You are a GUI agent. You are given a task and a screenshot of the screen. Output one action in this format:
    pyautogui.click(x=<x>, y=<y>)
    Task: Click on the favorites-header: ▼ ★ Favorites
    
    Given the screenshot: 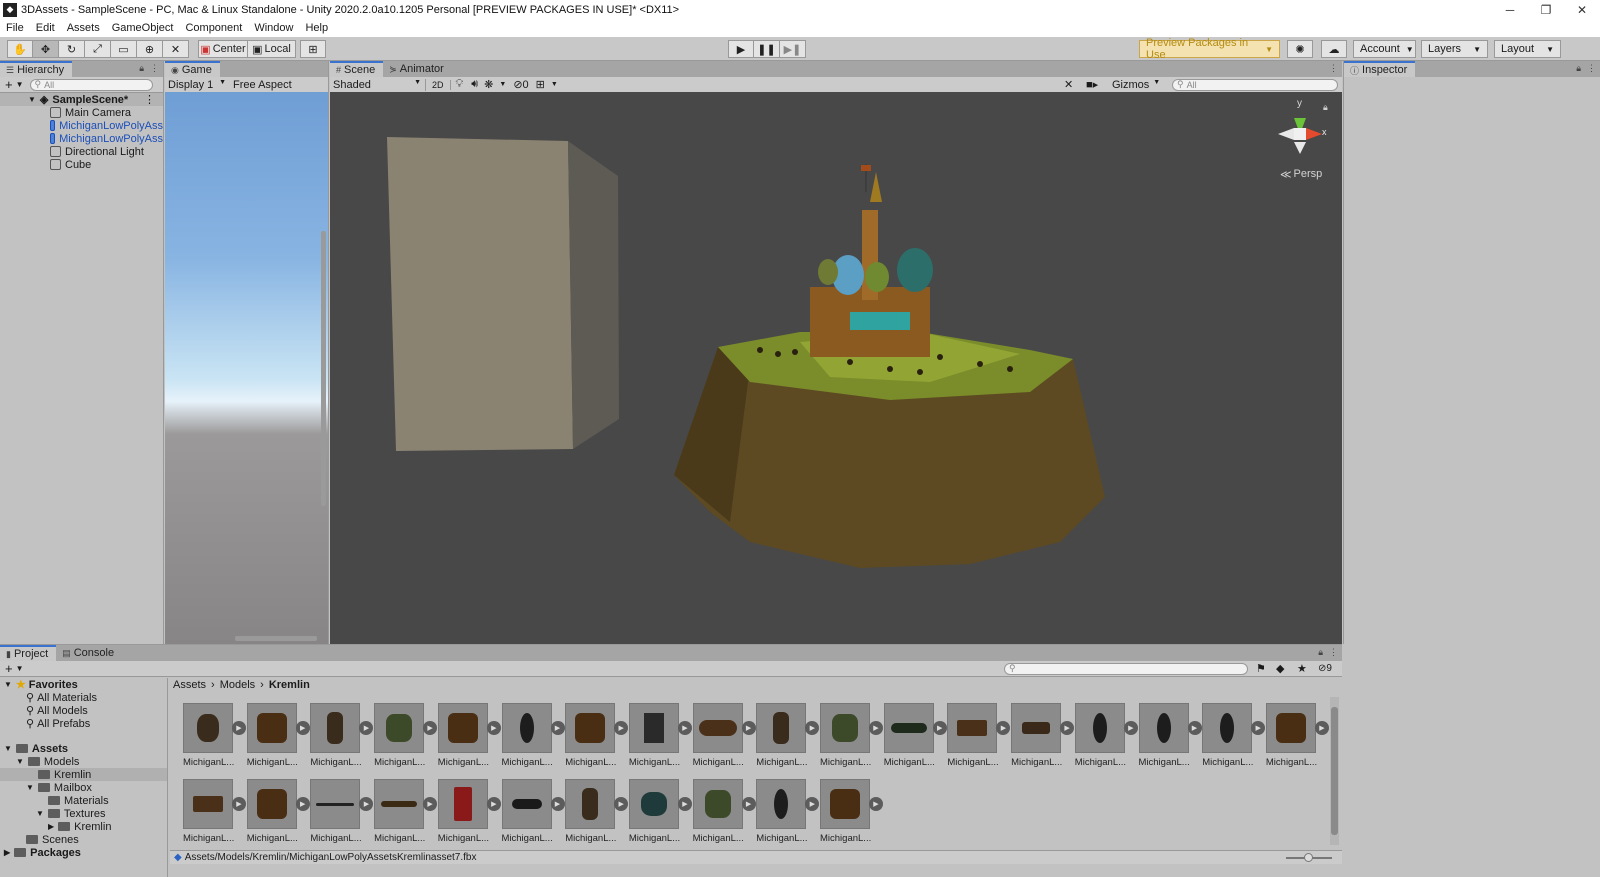 What is the action you would take?
    pyautogui.click(x=83, y=685)
    